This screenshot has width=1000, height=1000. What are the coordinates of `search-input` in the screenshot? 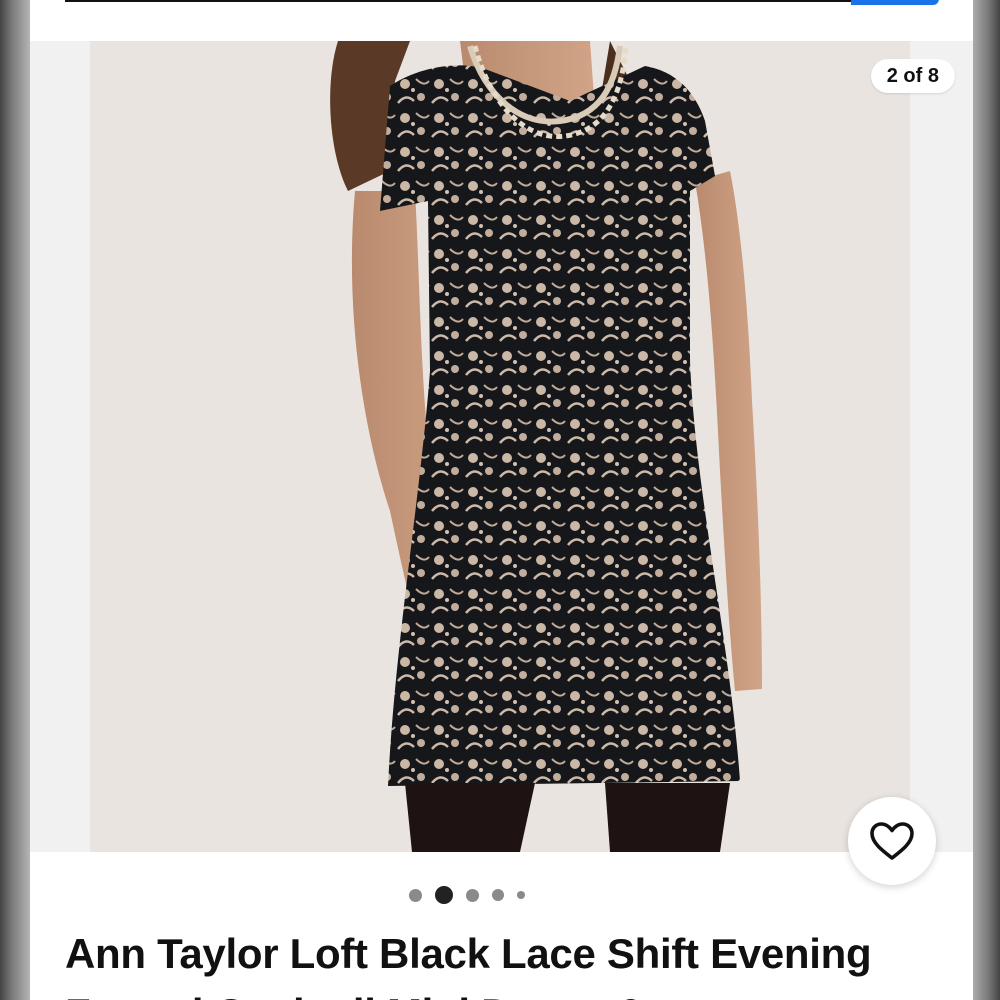 It's located at (458, 1).